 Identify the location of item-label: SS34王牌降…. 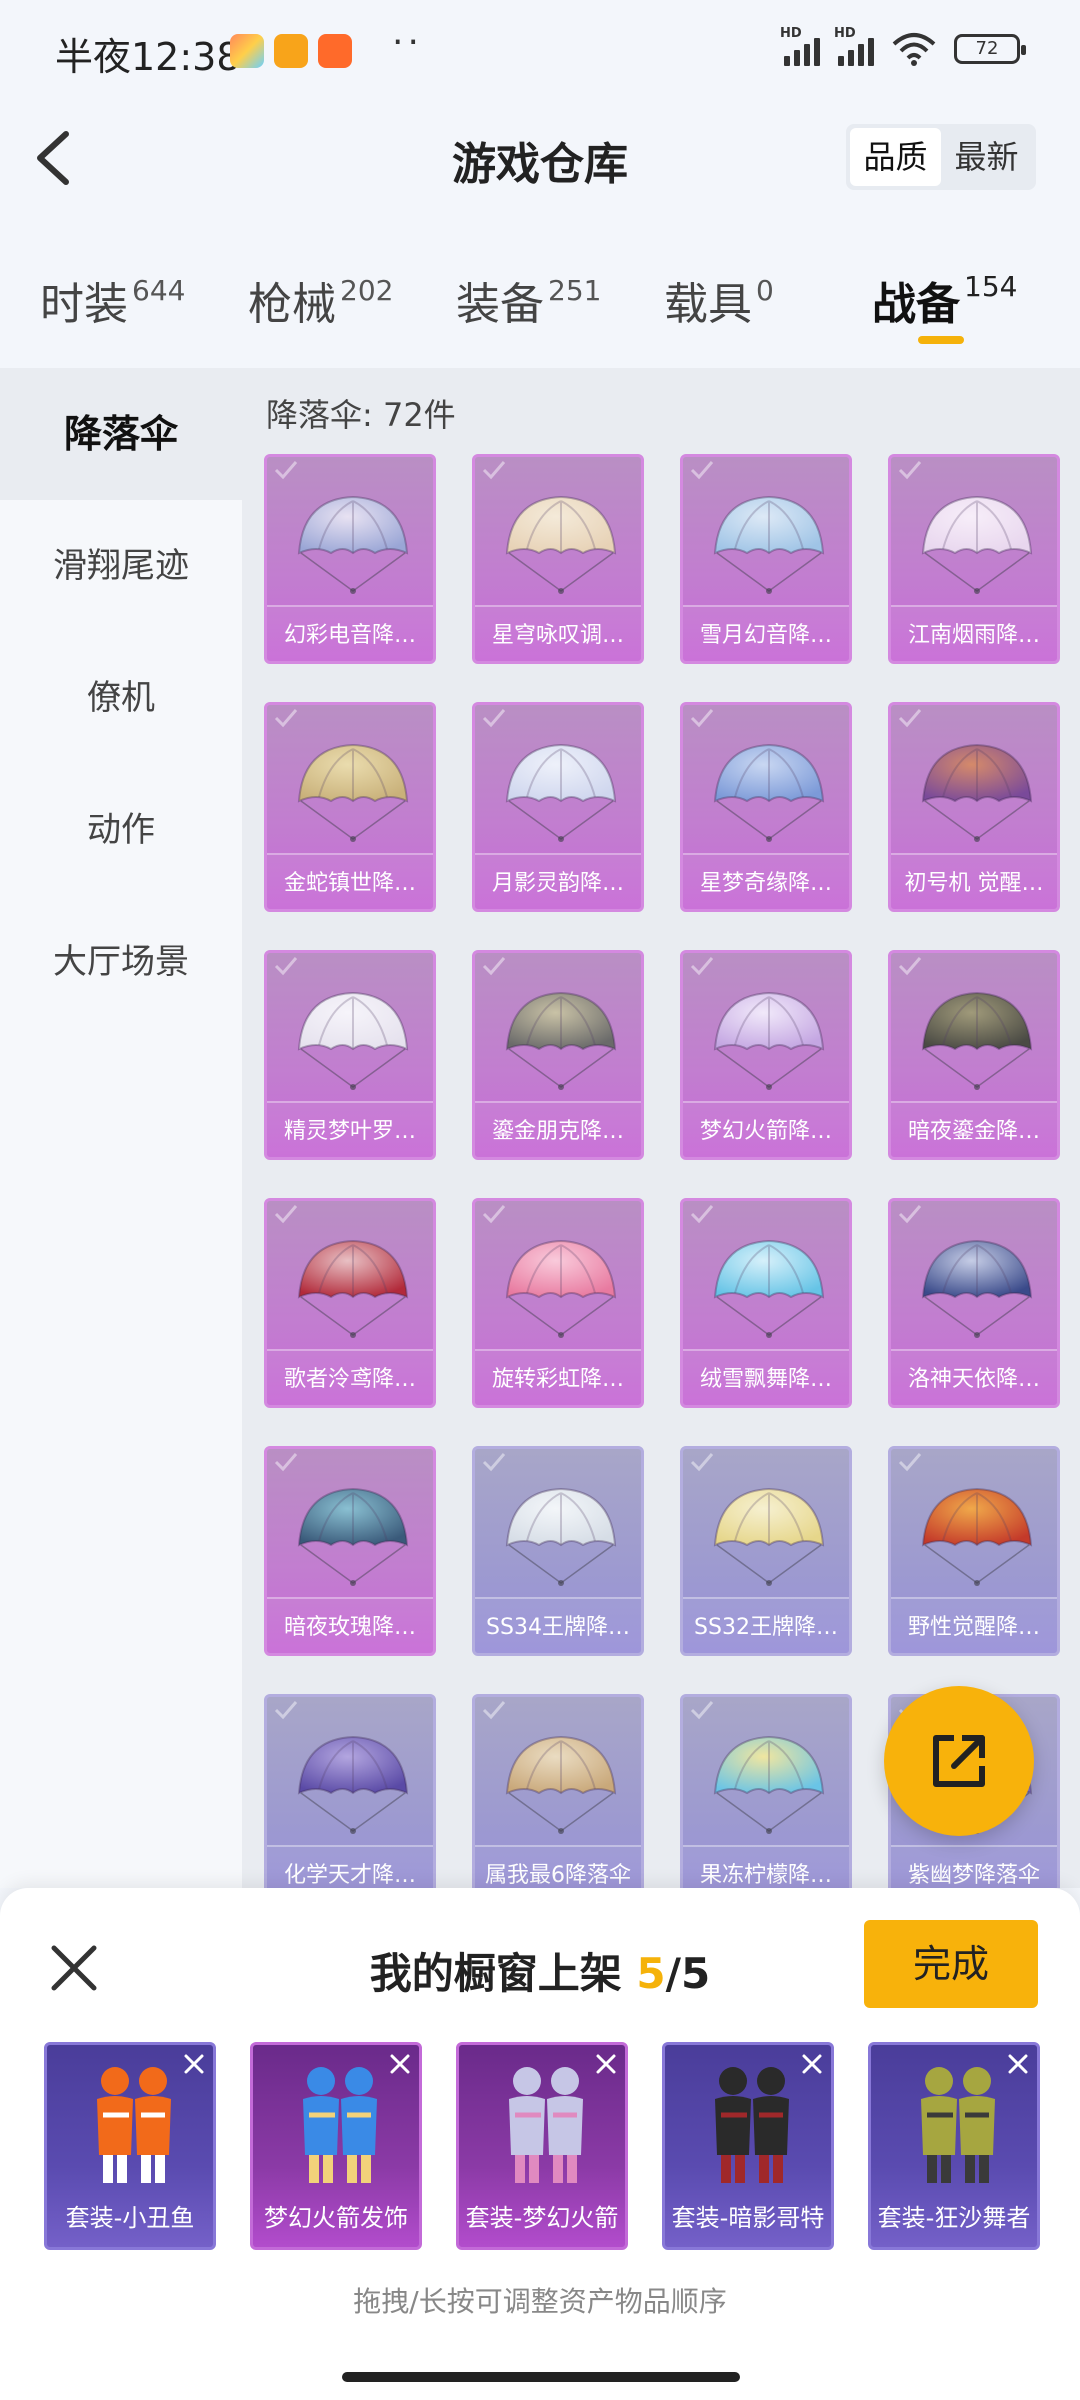
(558, 1627).